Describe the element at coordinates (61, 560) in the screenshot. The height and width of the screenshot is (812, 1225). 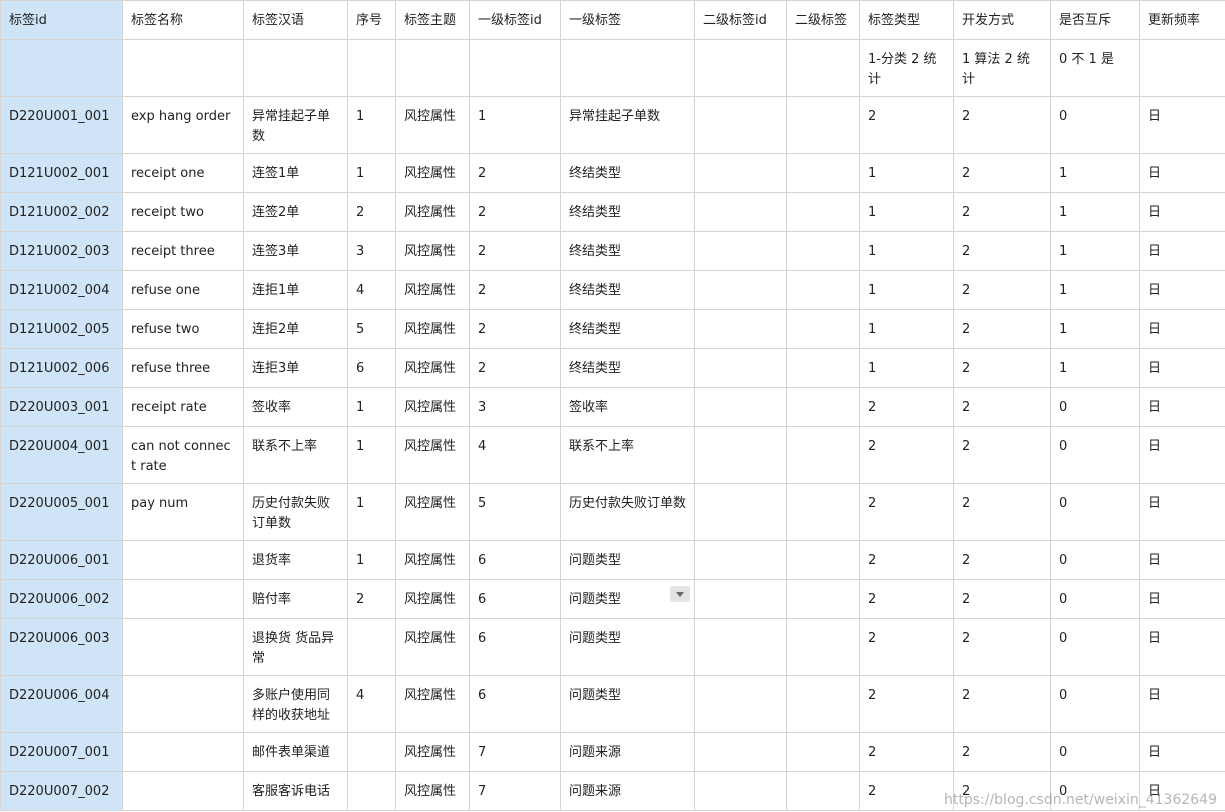
I see `cell-tag-id: D220U006_001` at that location.